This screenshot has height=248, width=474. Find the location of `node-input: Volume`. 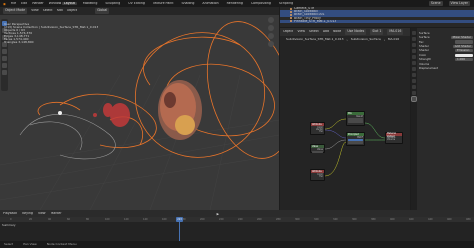

node-input: Volume is located at coordinates (394, 139).